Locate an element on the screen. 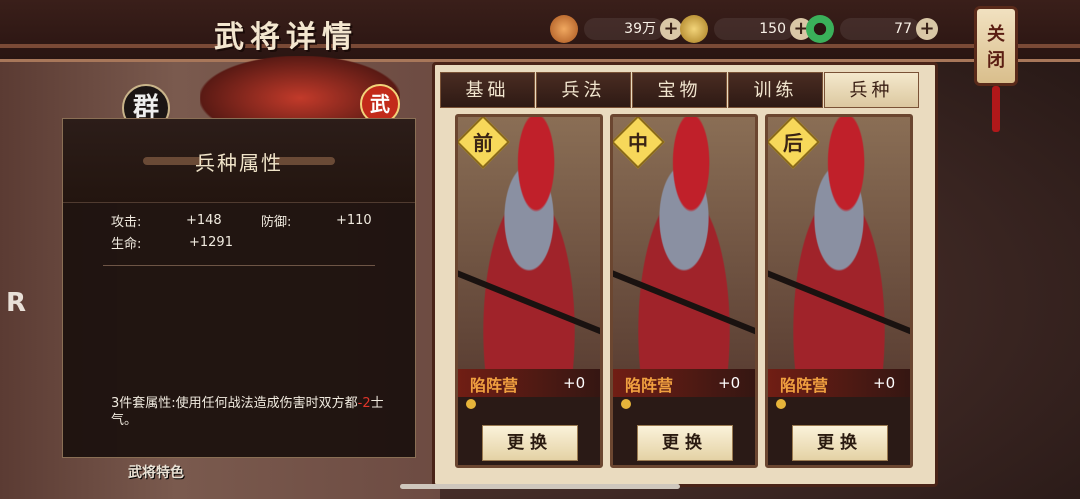 The height and width of the screenshot is (499, 1080). resource-jade: 77 + is located at coordinates (872, 29).